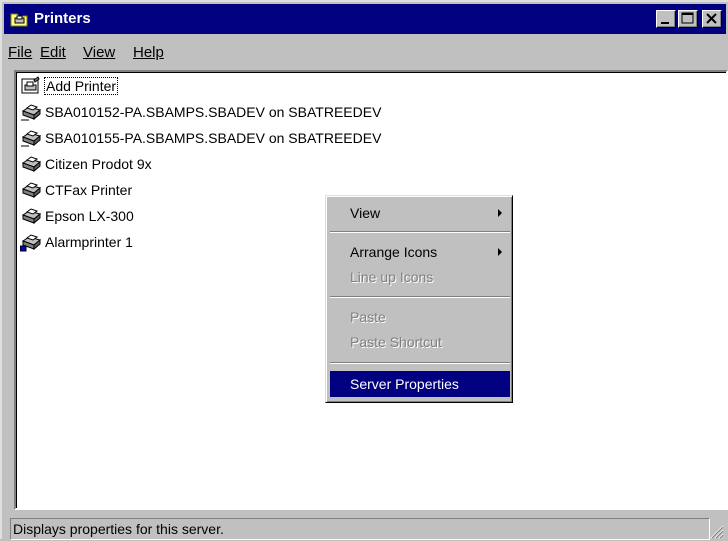  I want to click on menu-help-label: Help, so click(148, 52).